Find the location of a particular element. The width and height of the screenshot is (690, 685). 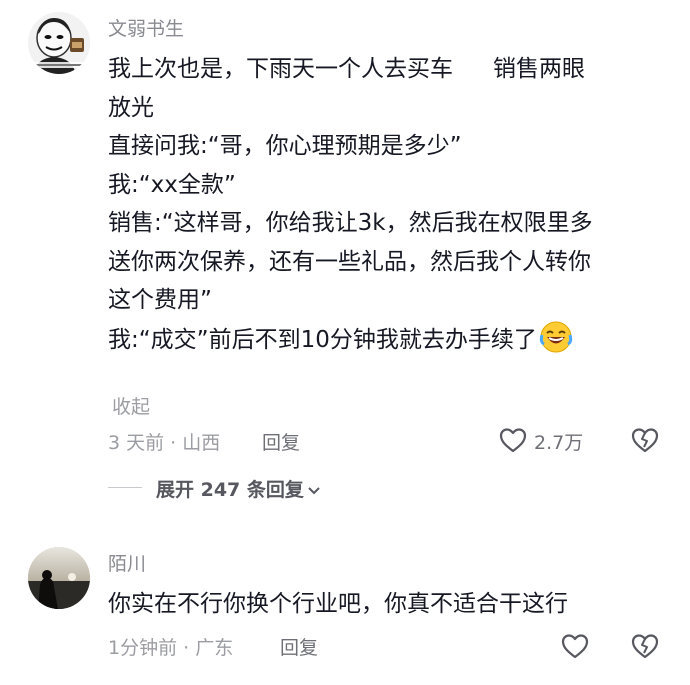

avatar-sunset-photo is located at coordinates (59, 578).